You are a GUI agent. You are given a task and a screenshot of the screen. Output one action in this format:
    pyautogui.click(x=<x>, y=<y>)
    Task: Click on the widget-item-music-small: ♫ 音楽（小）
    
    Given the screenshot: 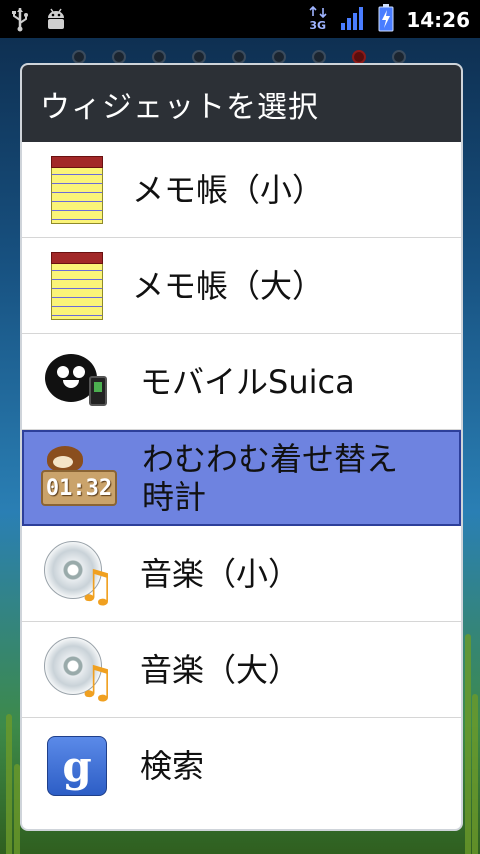 What is the action you would take?
    pyautogui.click(x=241, y=574)
    